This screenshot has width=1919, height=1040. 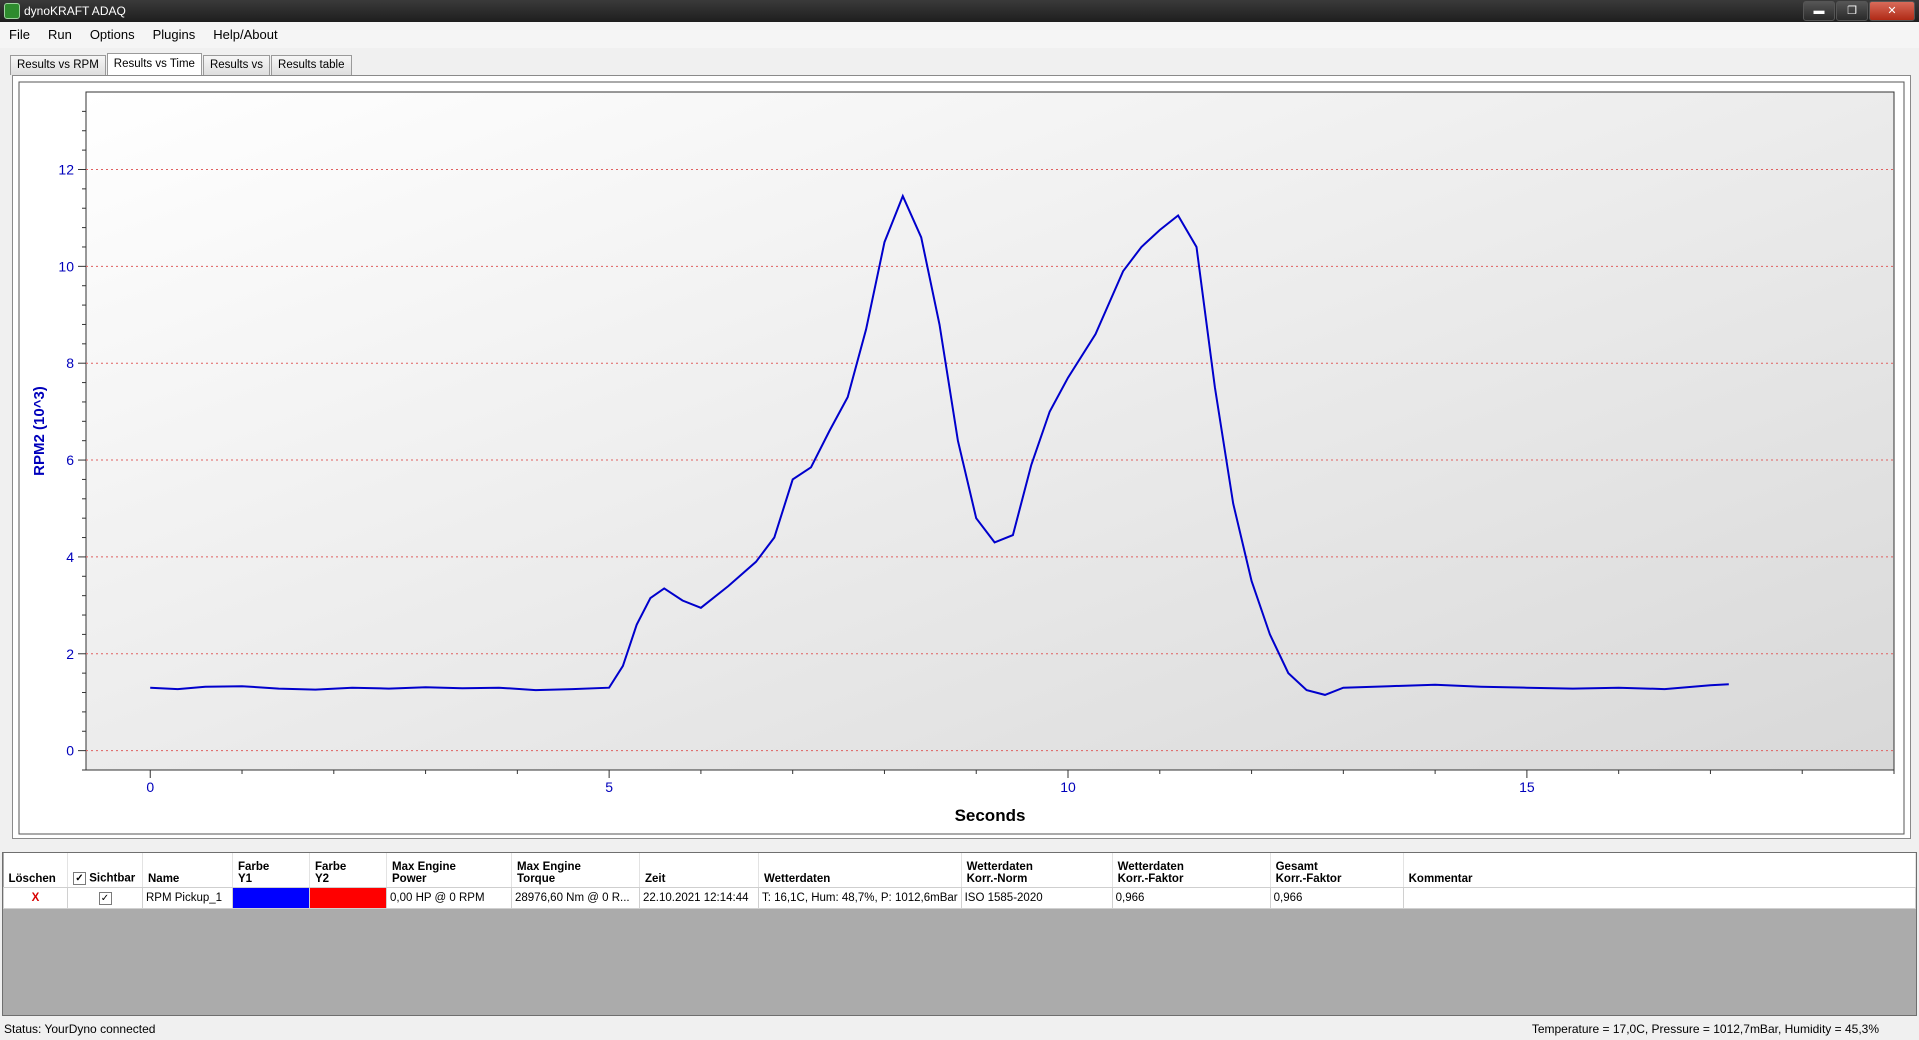 What do you see at coordinates (80, 1029) in the screenshot?
I see `connection-status: Status: YourDyno connected` at bounding box center [80, 1029].